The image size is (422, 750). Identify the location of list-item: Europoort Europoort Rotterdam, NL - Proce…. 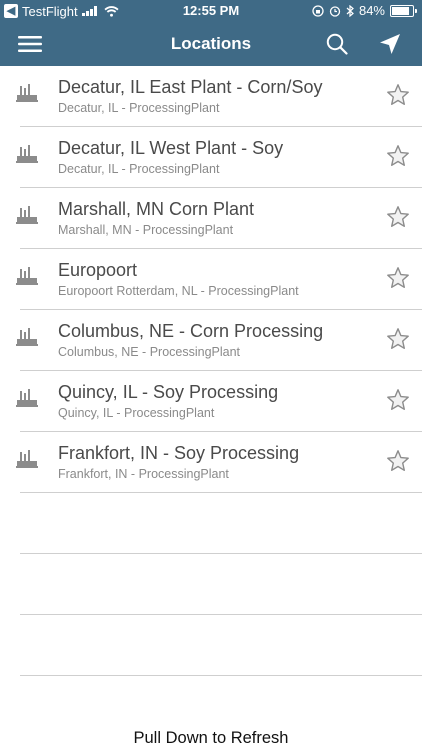
(219, 279).